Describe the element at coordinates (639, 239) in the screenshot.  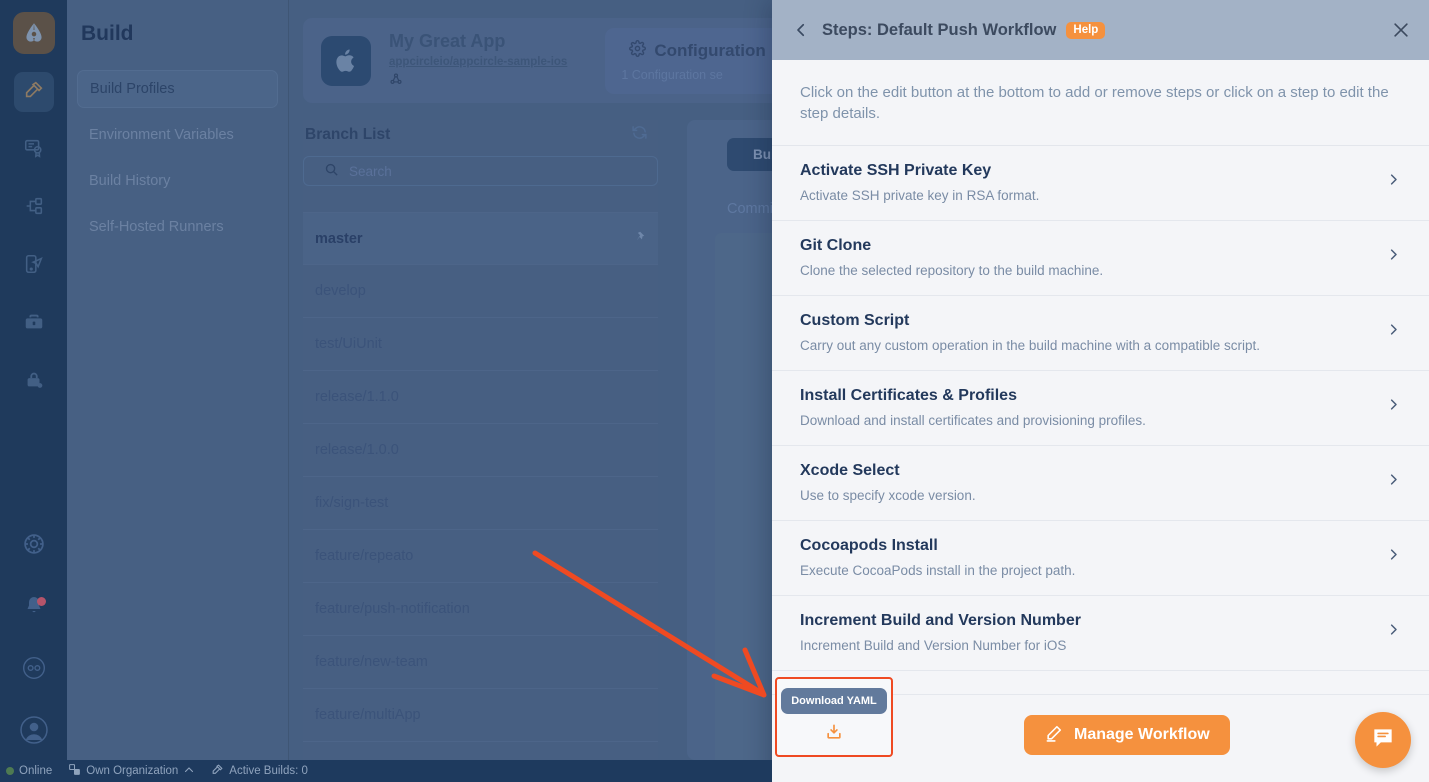
I see `pin-icon` at that location.